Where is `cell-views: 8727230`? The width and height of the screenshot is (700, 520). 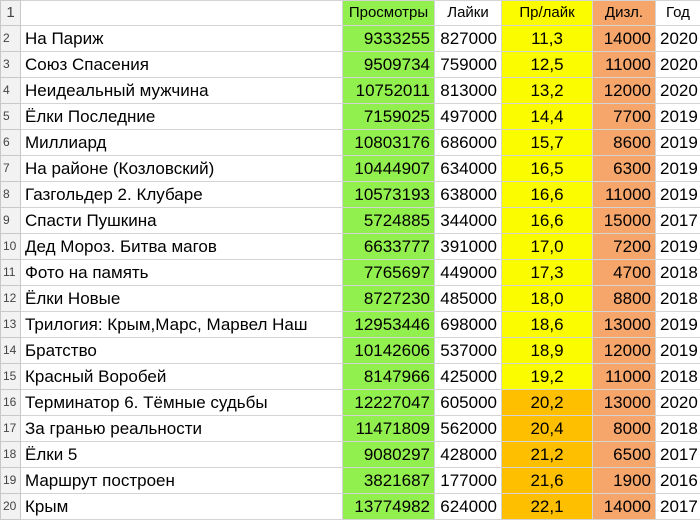
cell-views: 8727230 is located at coordinates (389, 299).